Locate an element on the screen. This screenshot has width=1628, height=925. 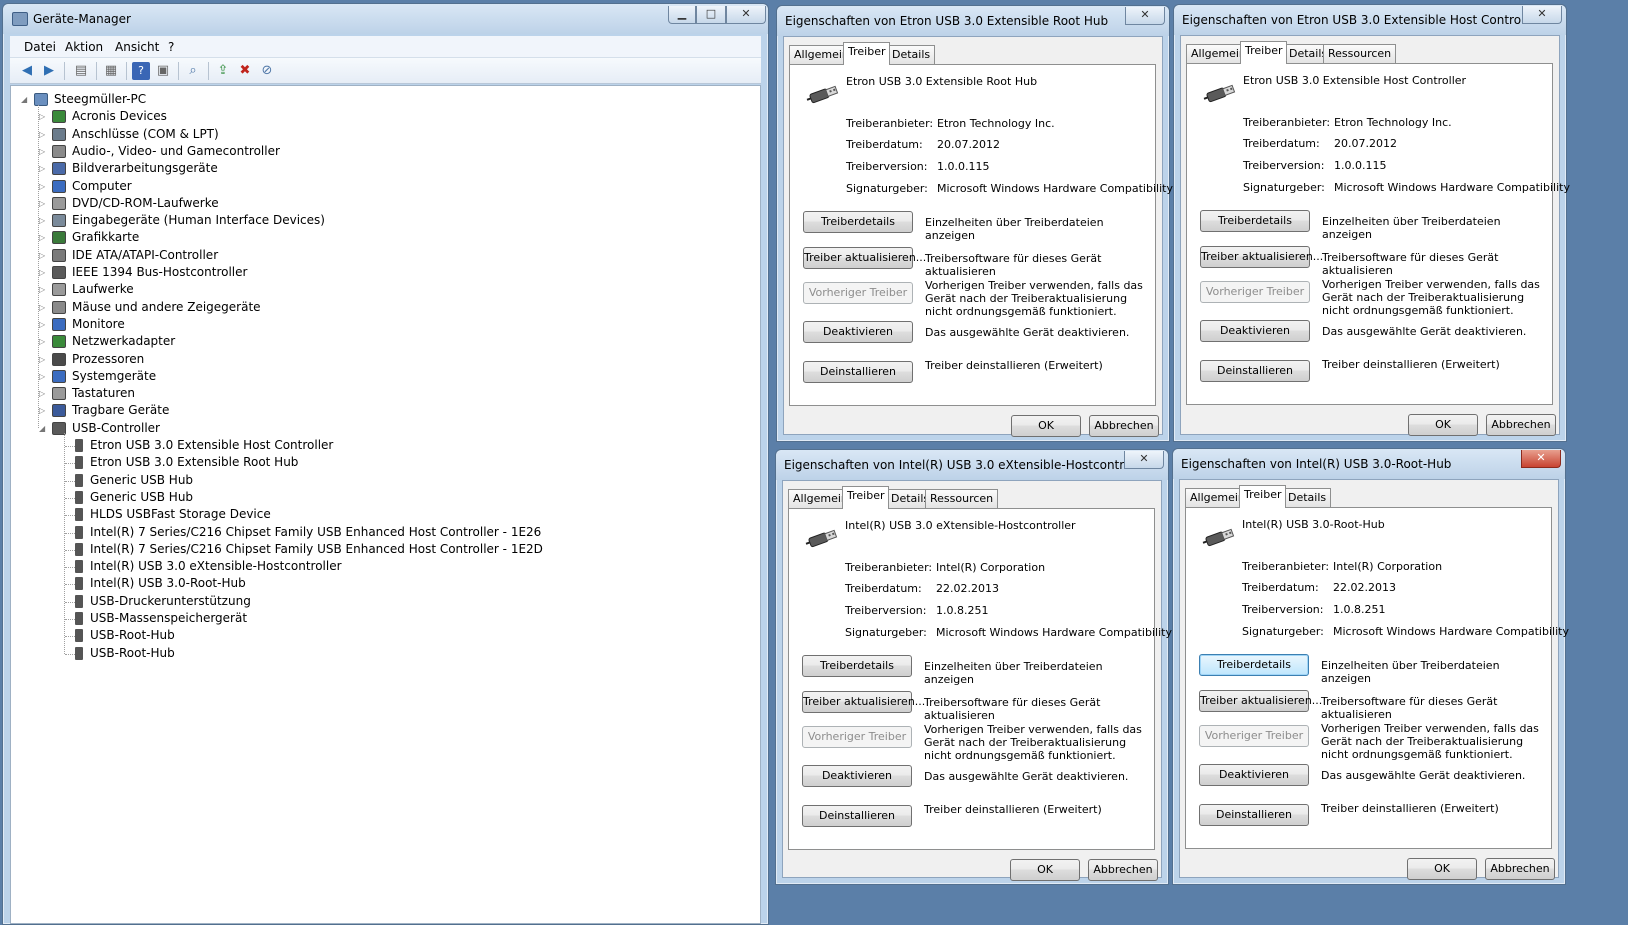
properties-icon: ▦ is located at coordinates (111, 71).